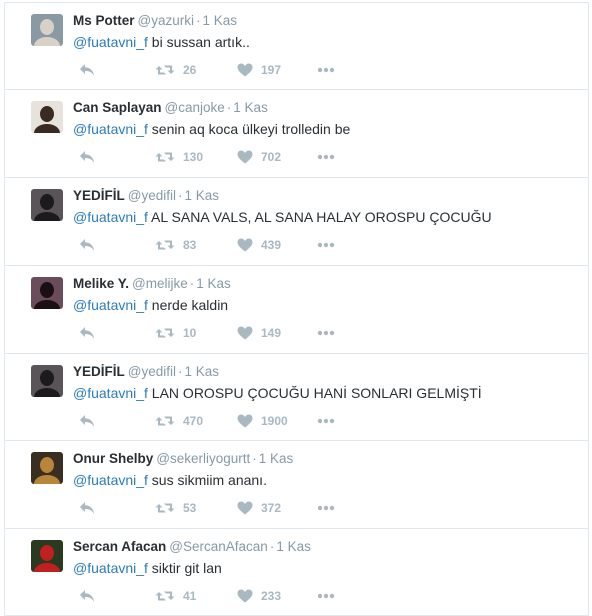  Describe the element at coordinates (195, 107) in the screenshot. I see `username: @canjoke` at that location.